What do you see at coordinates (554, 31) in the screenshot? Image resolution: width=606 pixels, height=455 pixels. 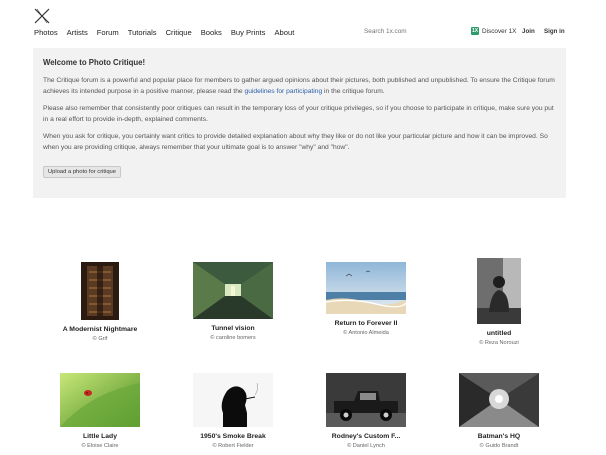 I see `sign-in-link: Sign in` at bounding box center [554, 31].